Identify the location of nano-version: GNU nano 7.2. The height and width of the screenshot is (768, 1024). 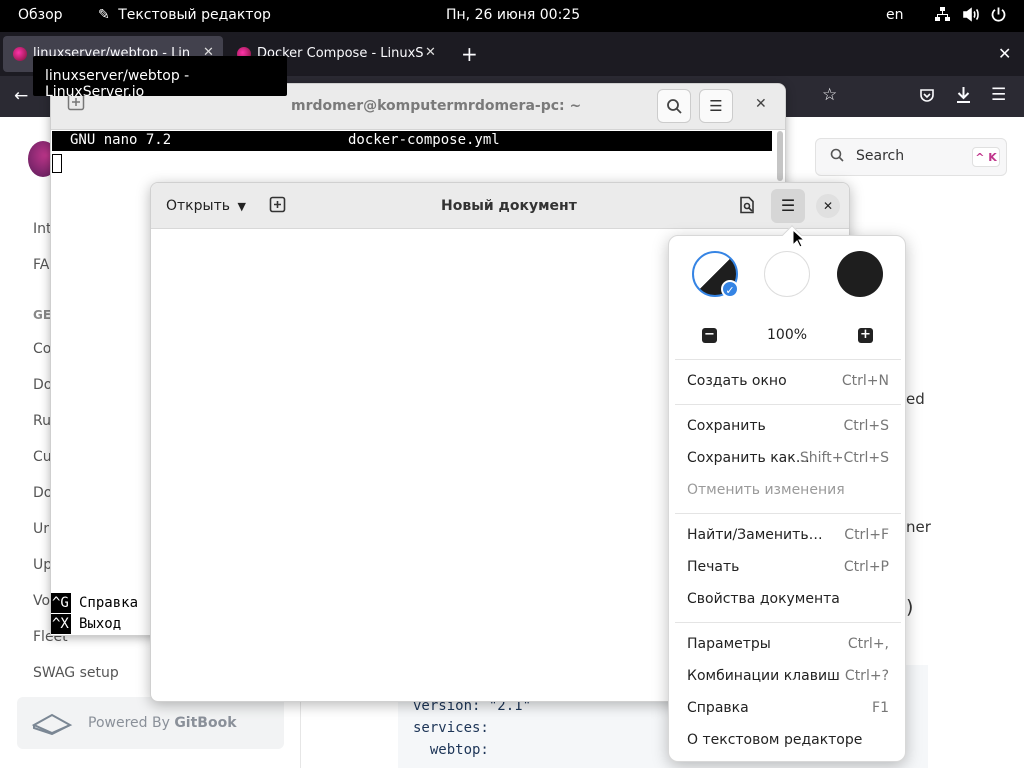
(121, 140).